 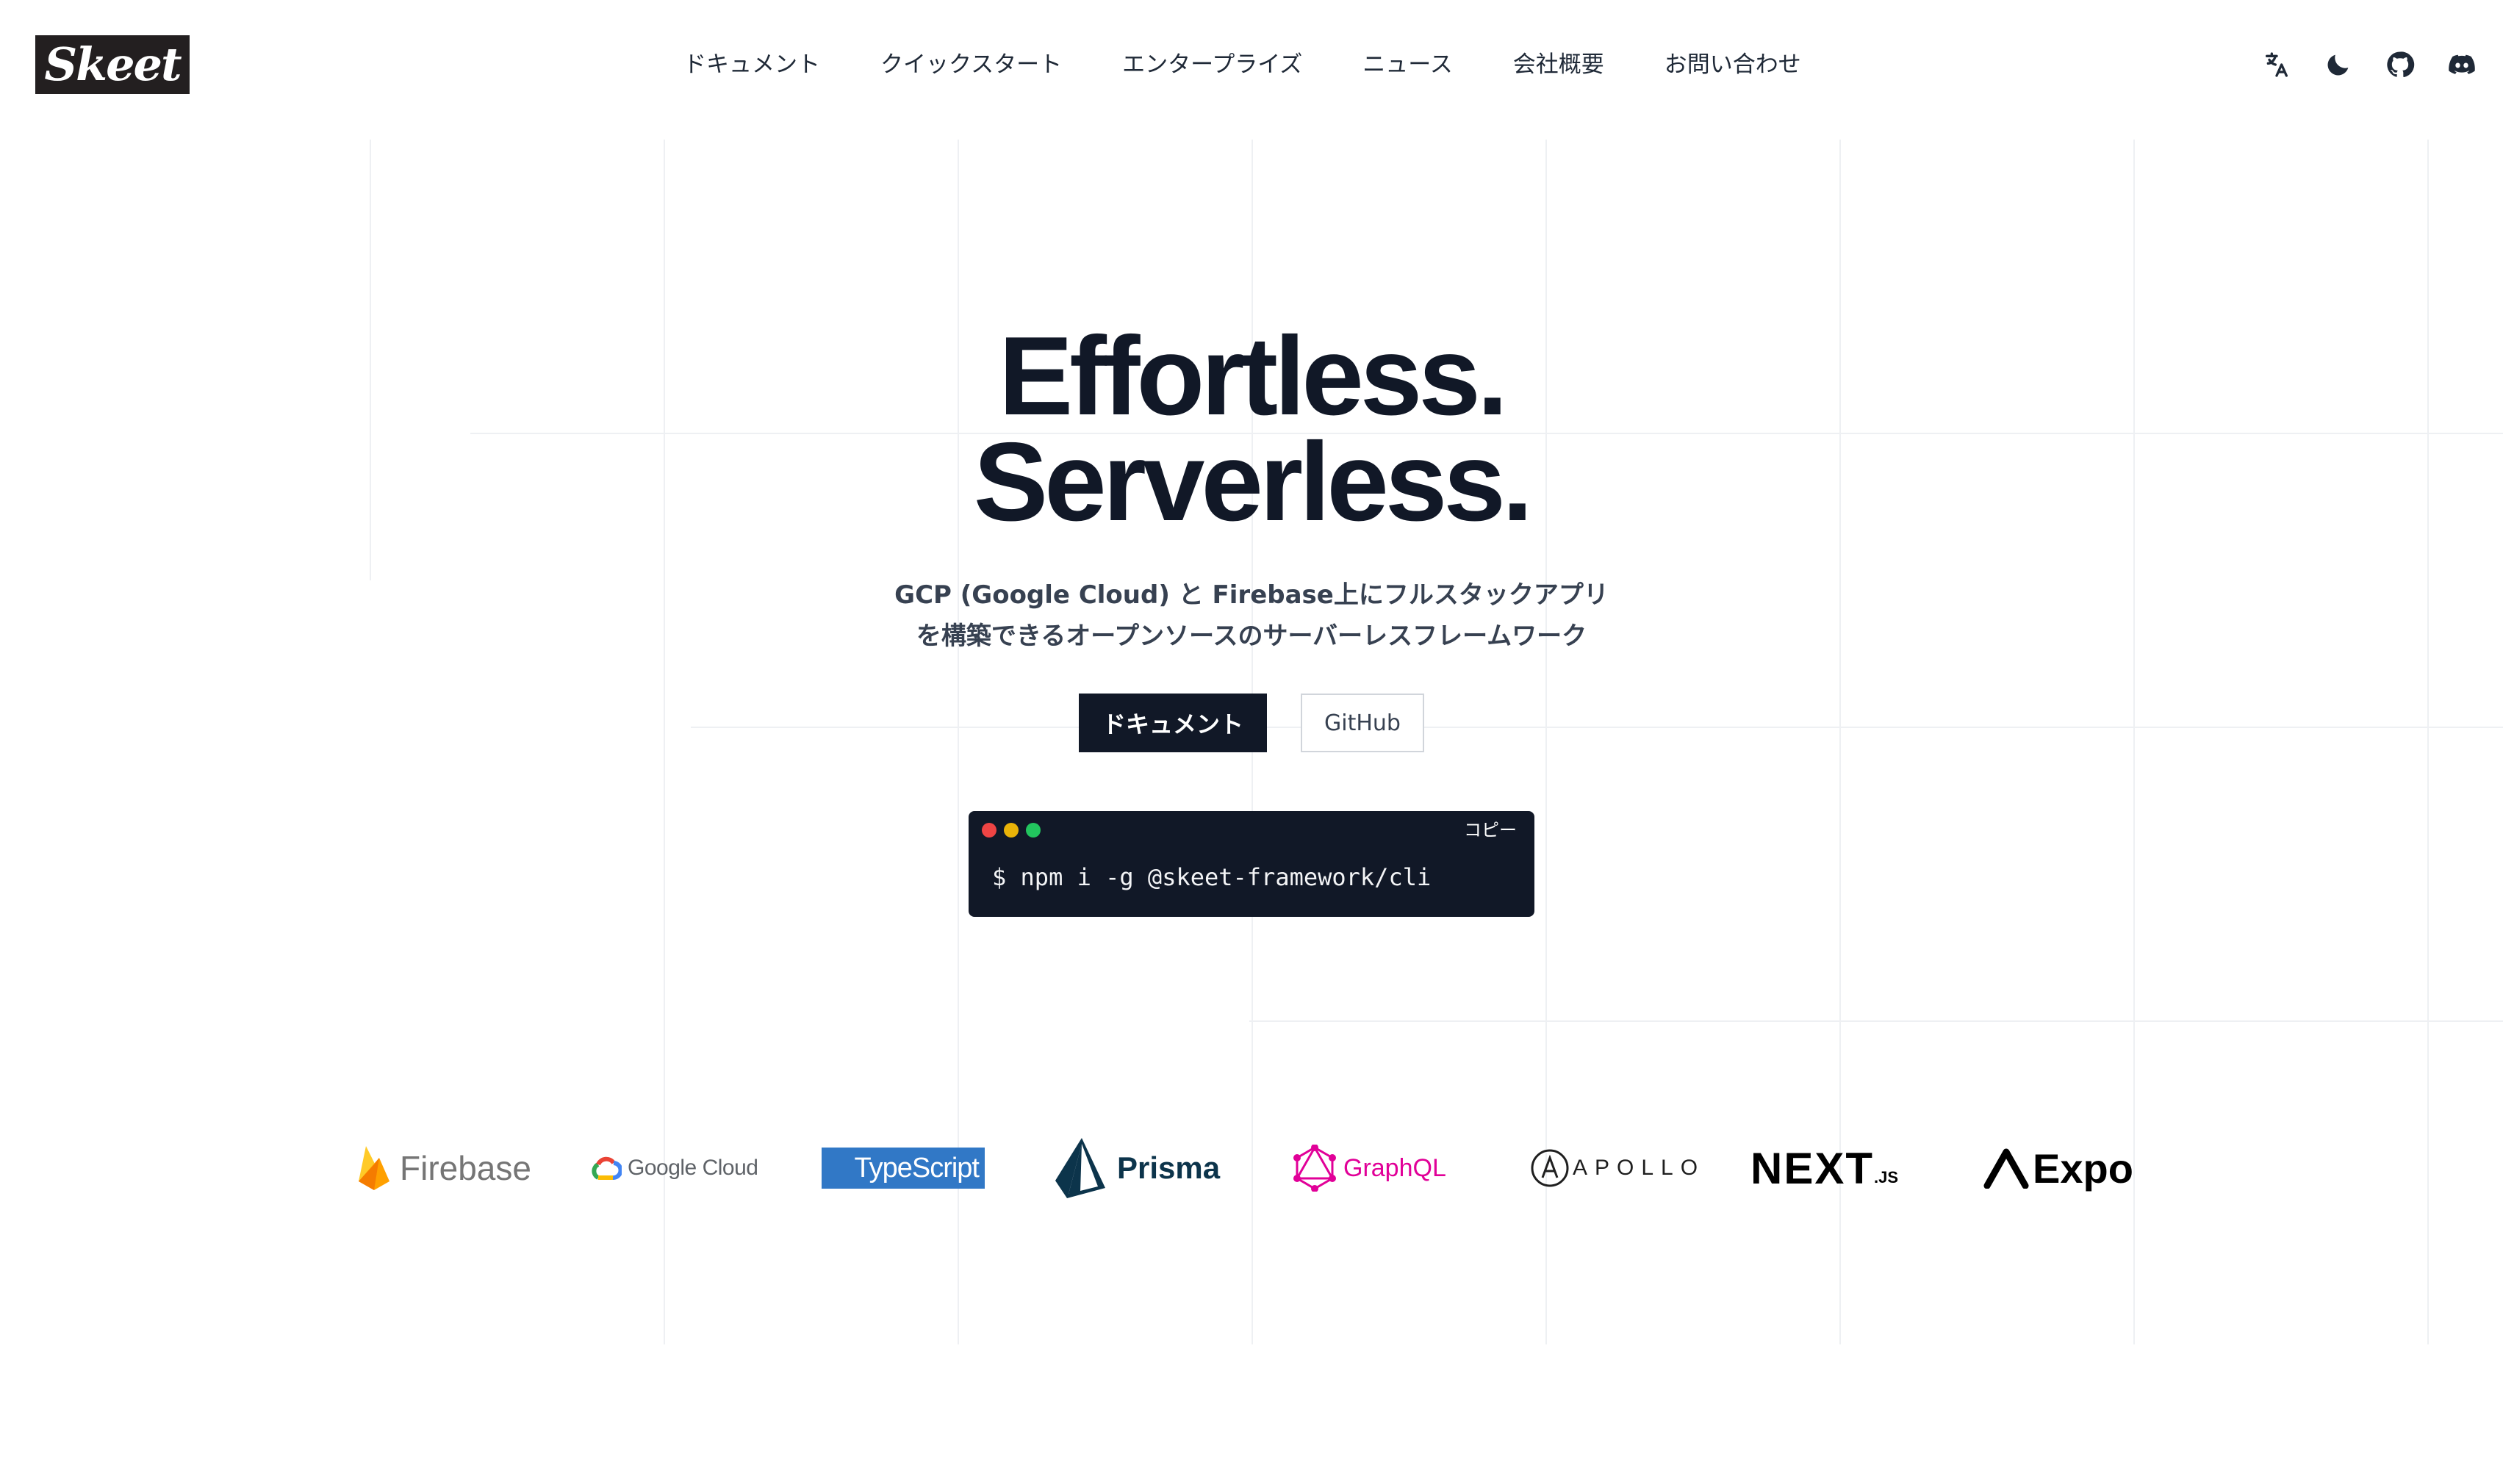 What do you see at coordinates (2462, 64) in the screenshot?
I see `discord-icon` at bounding box center [2462, 64].